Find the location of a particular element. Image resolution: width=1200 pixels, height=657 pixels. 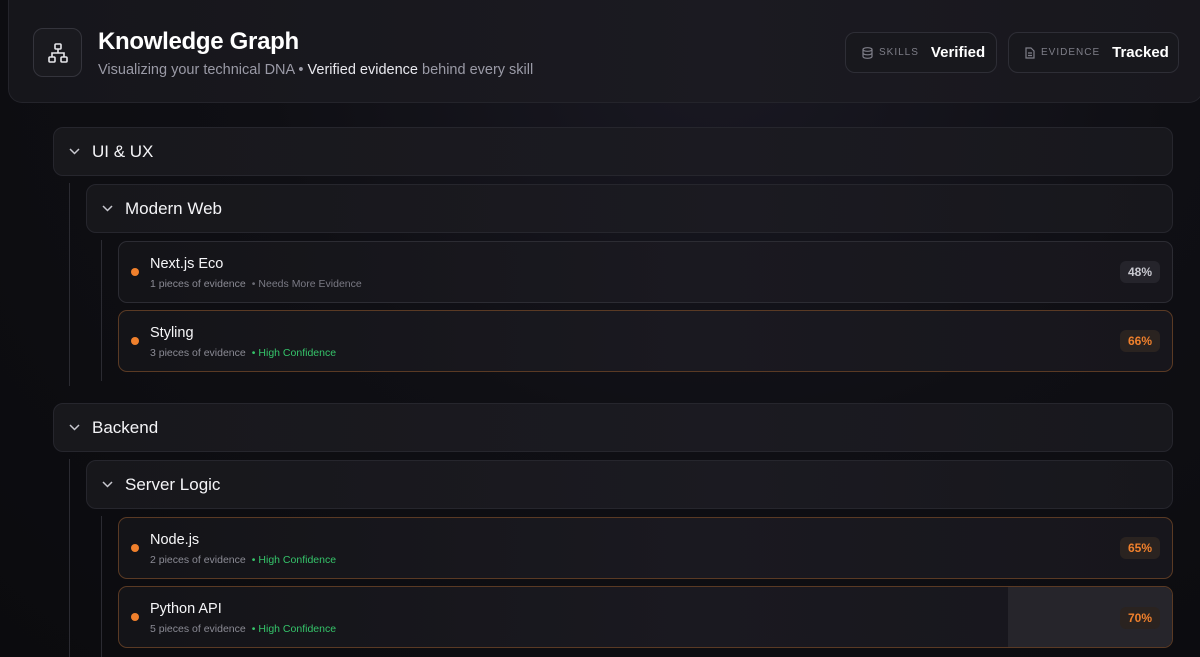

evidence-count: 2 pieces of evidence is located at coordinates (198, 560).